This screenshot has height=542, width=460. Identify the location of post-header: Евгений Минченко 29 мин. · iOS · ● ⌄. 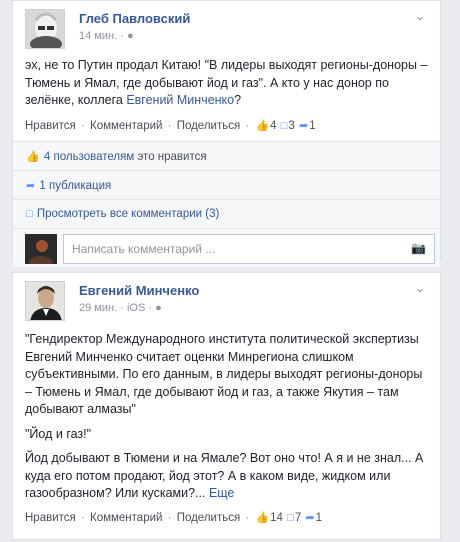
(225, 302).